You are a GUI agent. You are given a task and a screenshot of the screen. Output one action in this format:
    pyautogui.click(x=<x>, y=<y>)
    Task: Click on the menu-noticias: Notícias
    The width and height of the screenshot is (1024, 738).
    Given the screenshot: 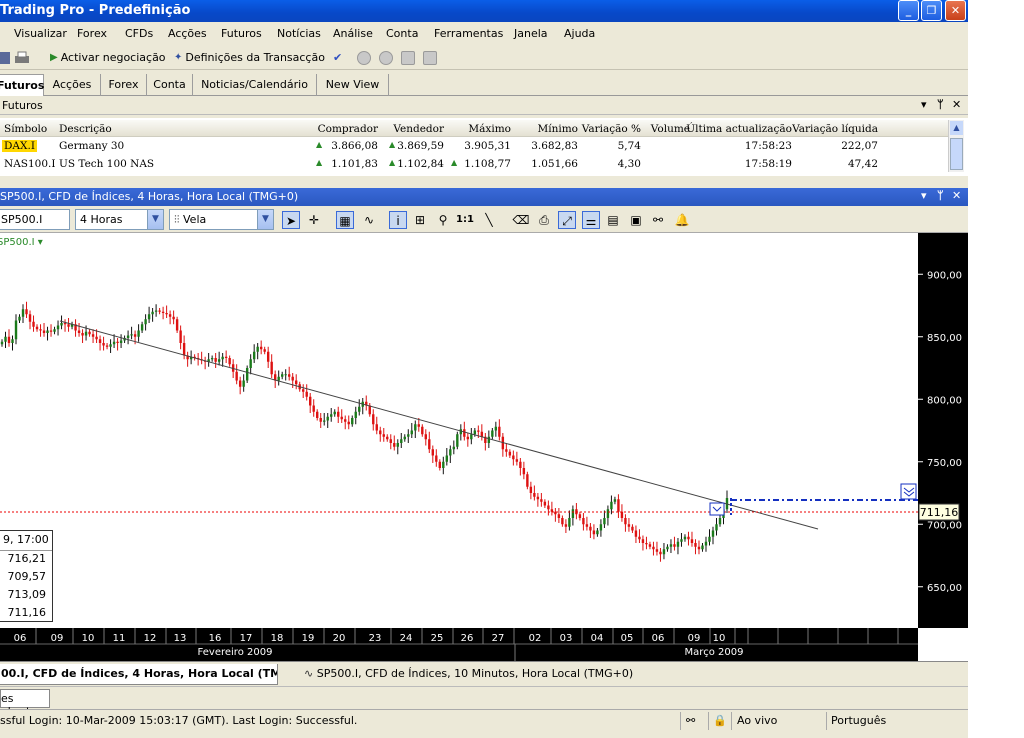 What is the action you would take?
    pyautogui.click(x=299, y=33)
    